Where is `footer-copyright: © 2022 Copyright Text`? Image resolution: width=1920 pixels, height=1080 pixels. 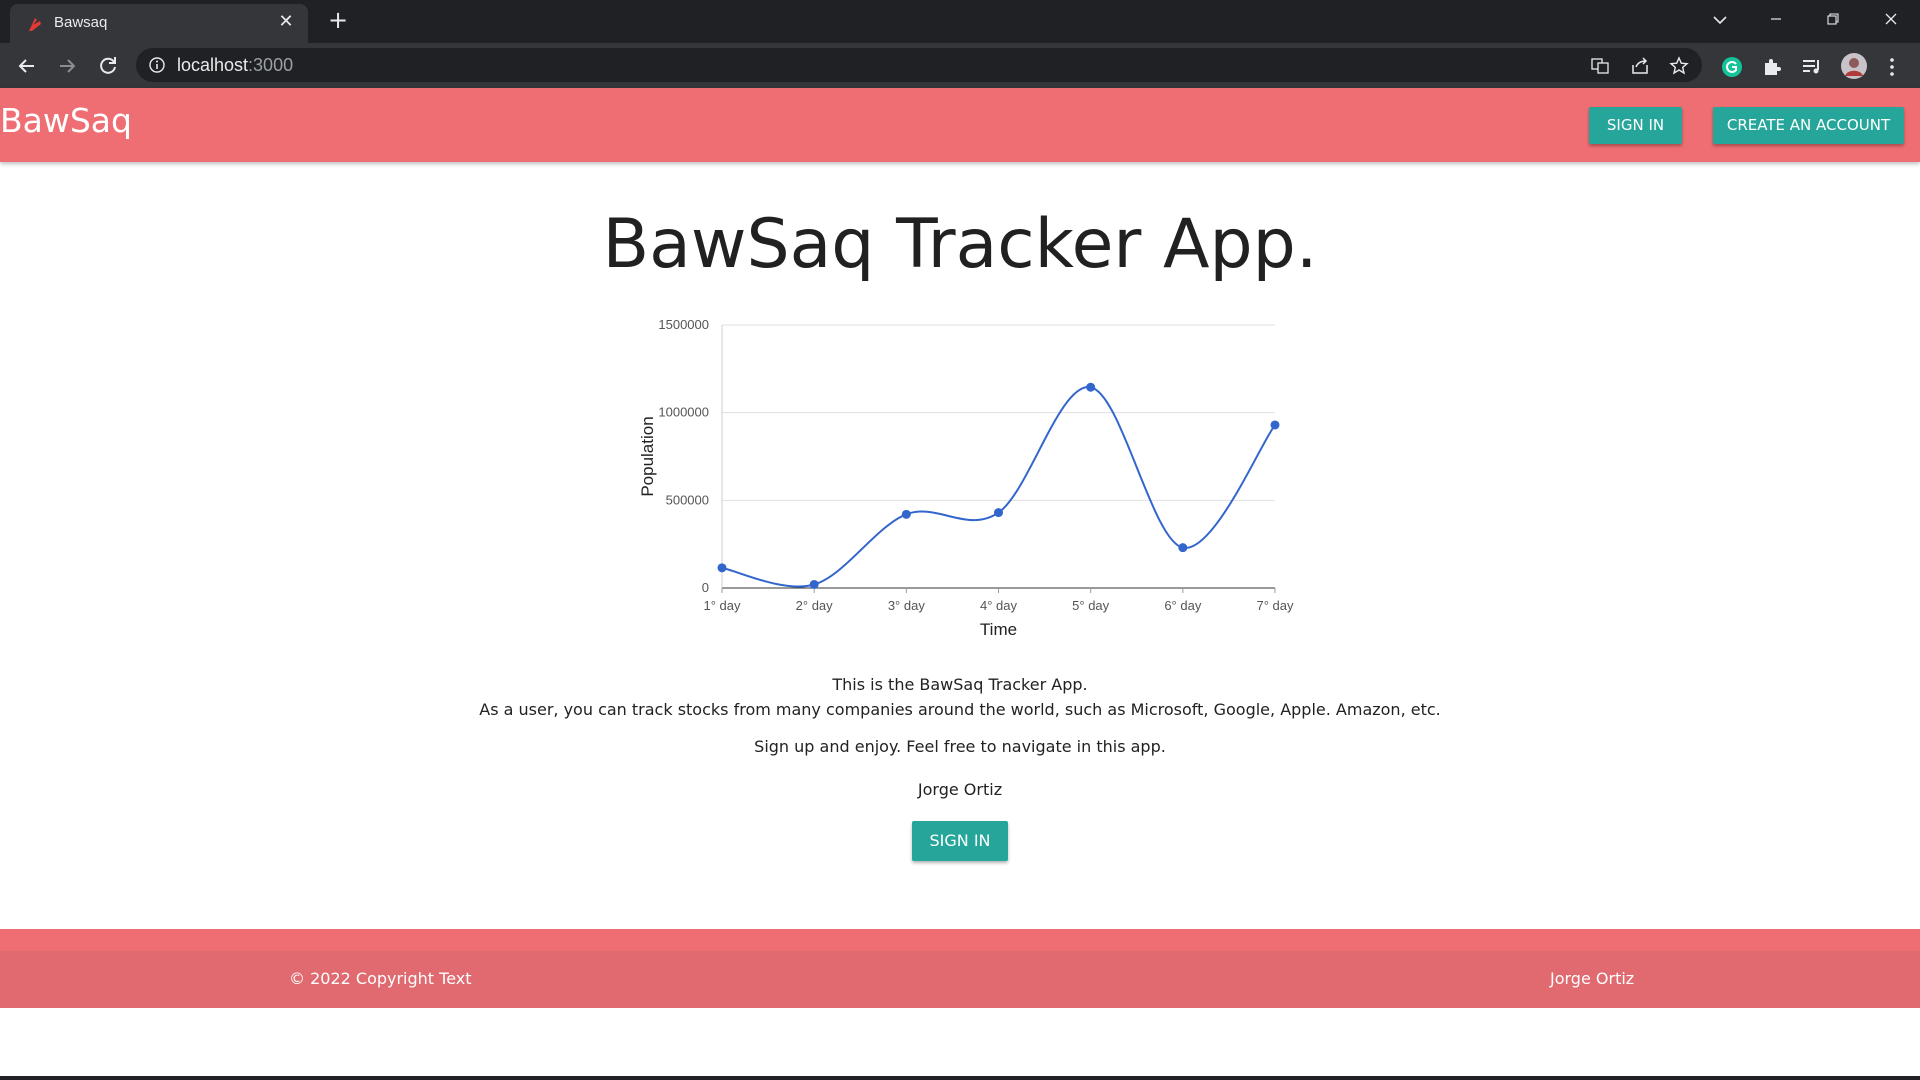 footer-copyright: © 2022 Copyright Text is located at coordinates (380, 978).